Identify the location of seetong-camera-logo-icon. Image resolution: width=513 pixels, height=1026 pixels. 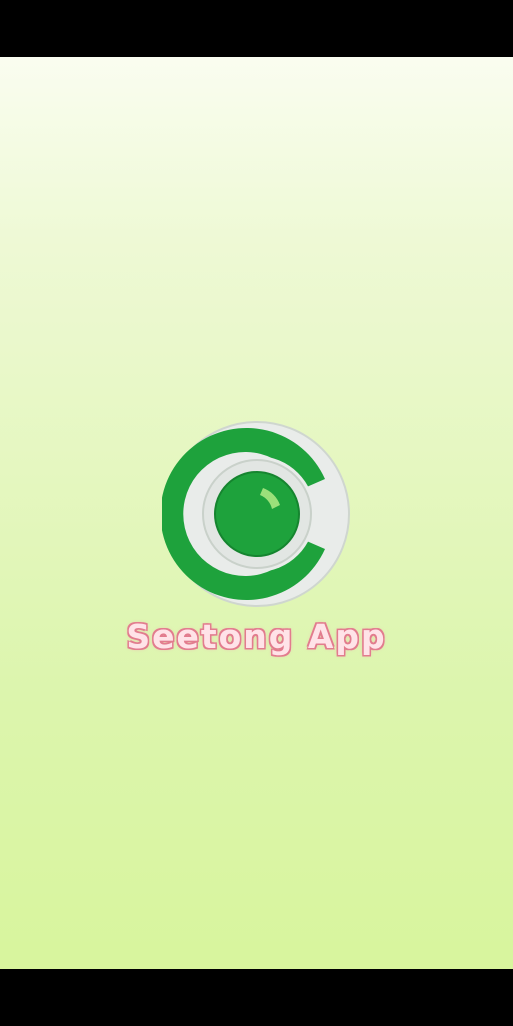
(256, 514).